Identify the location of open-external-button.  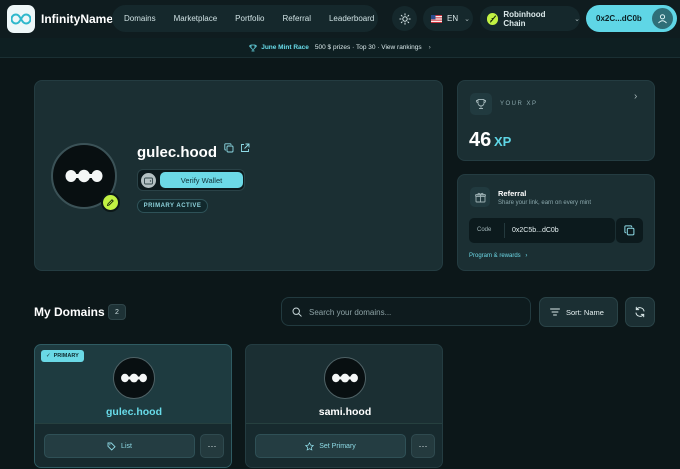
(244, 147).